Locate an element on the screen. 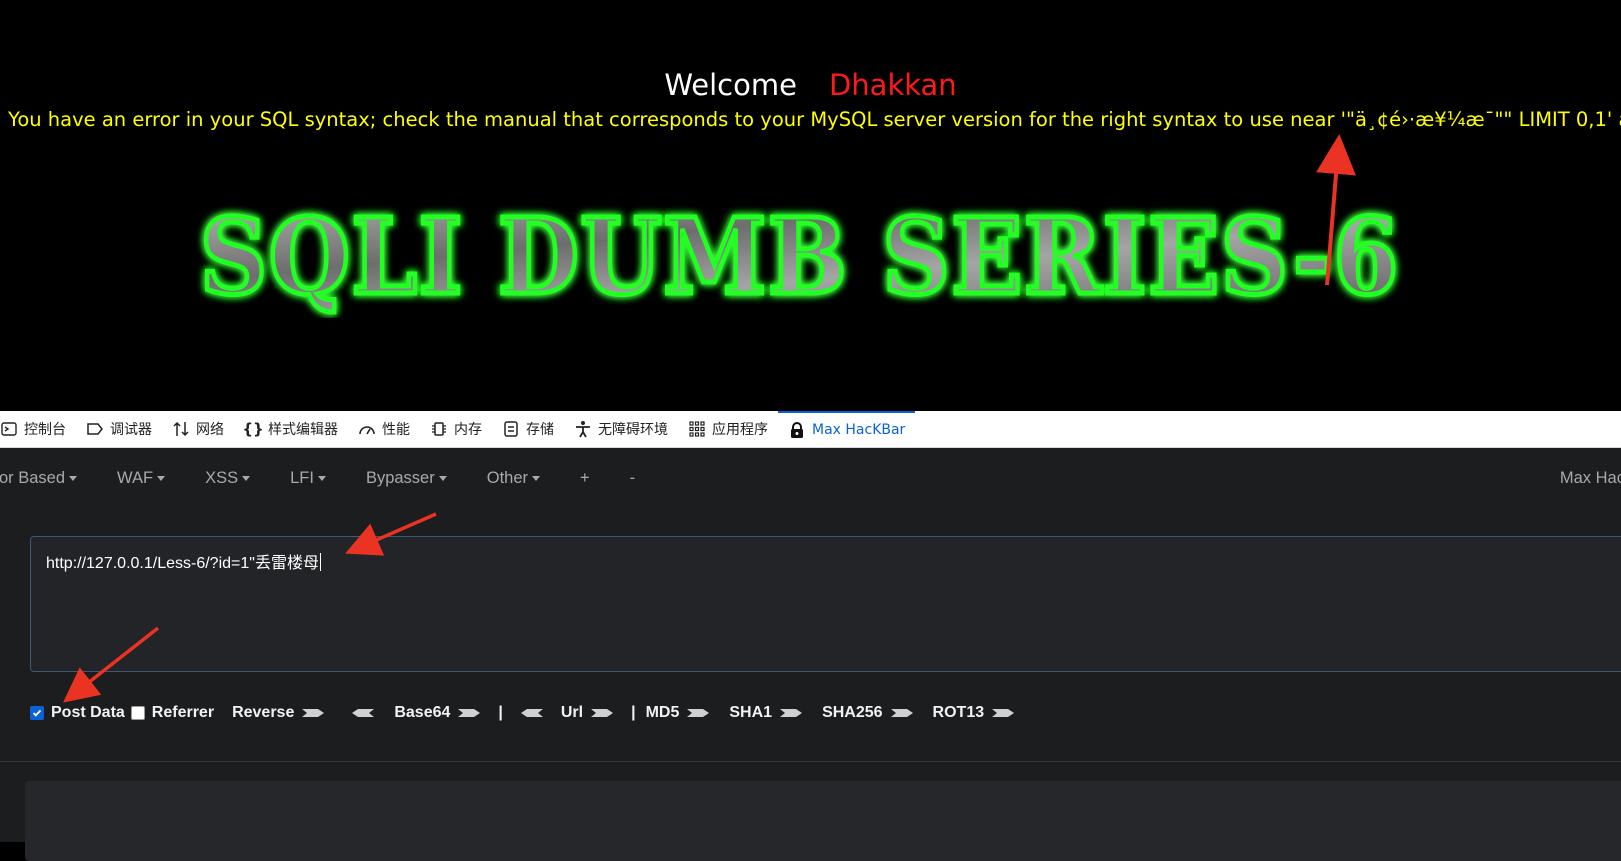  tab-console: 控制台 is located at coordinates (38, 429).